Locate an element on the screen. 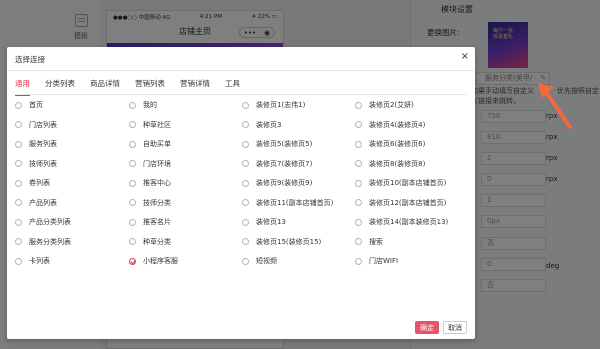  link-option: 装修页1(志伟1) is located at coordinates (273, 105).